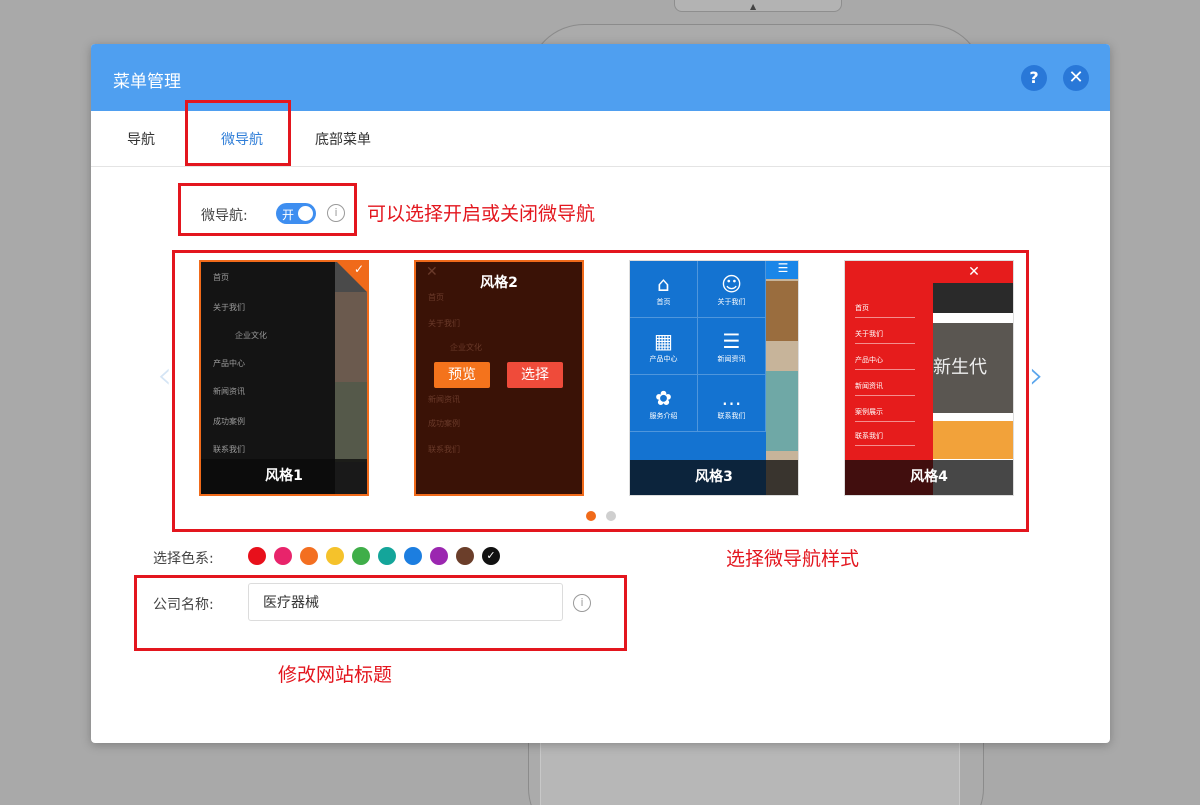 The height and width of the screenshot is (805, 1200). I want to click on card3-grid-item: ⌂ 首页, so click(664, 289).